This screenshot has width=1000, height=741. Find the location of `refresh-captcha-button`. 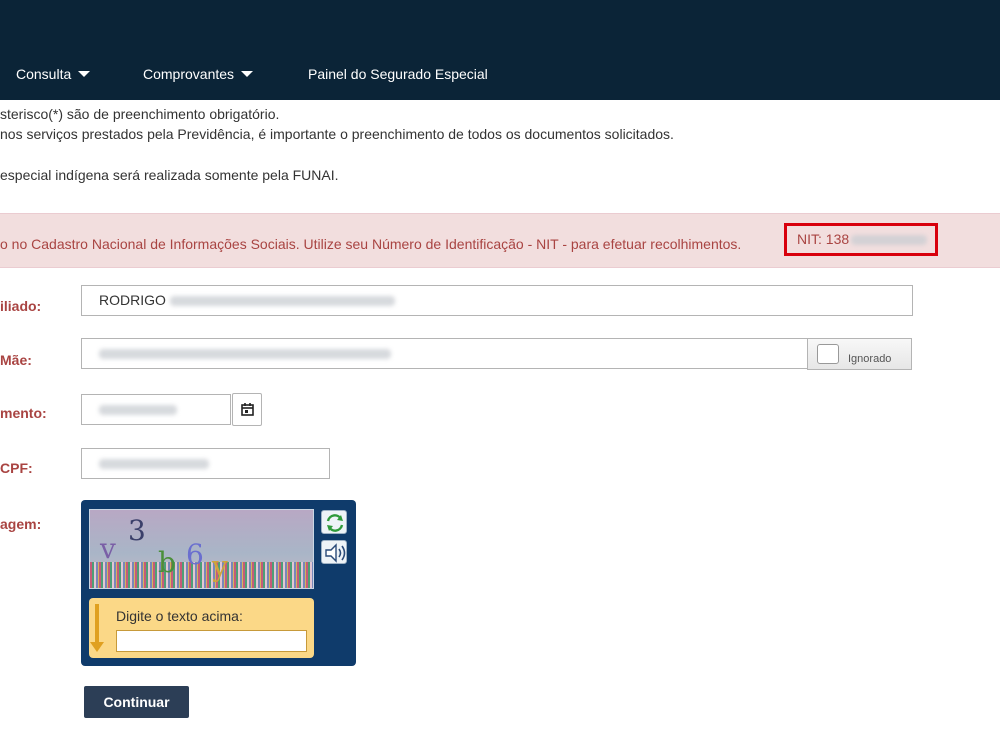

refresh-captcha-button is located at coordinates (334, 522).